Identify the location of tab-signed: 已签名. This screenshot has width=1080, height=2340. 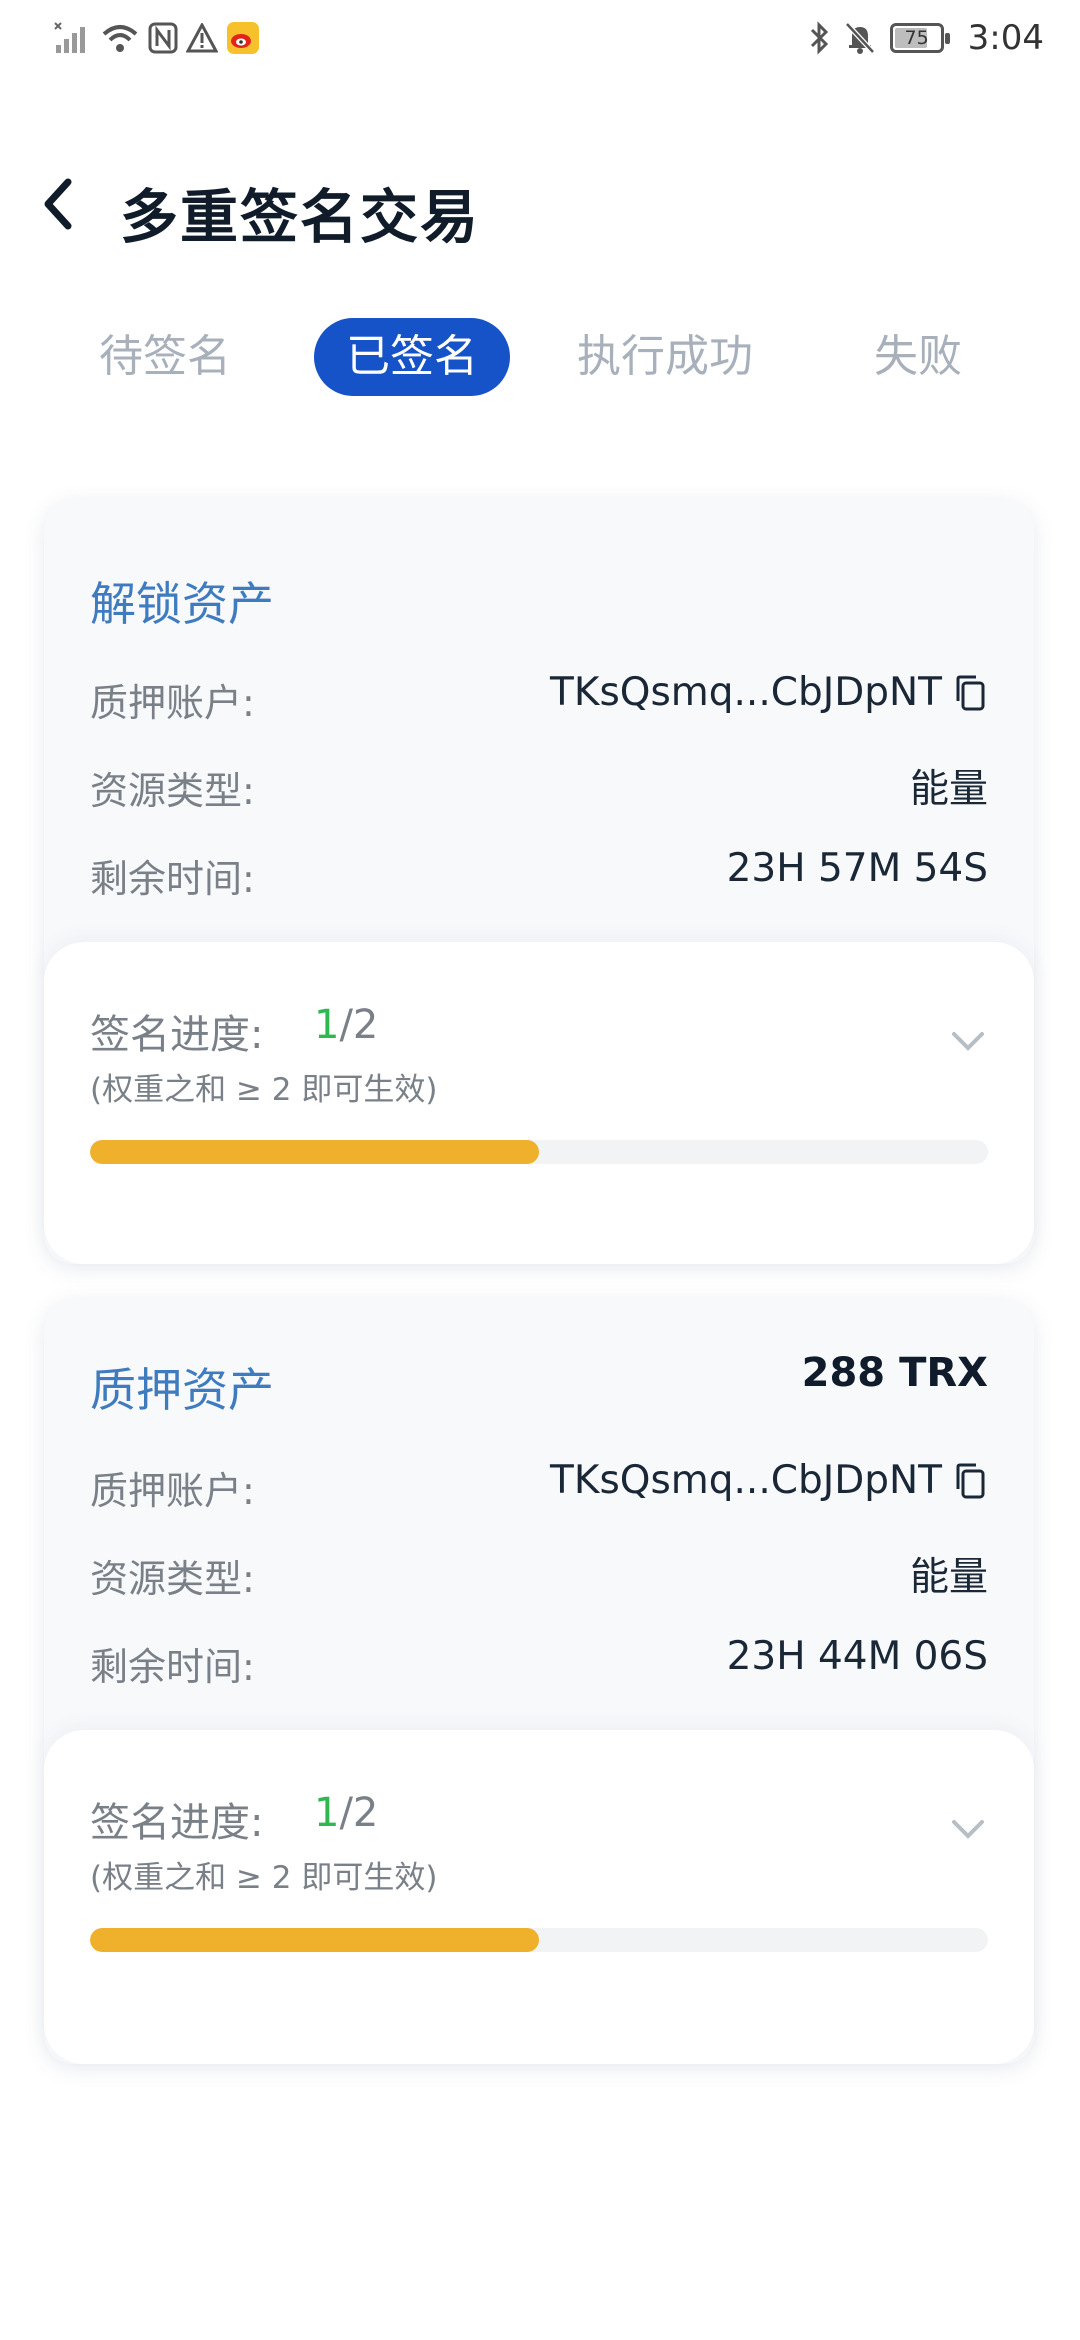
(412, 357).